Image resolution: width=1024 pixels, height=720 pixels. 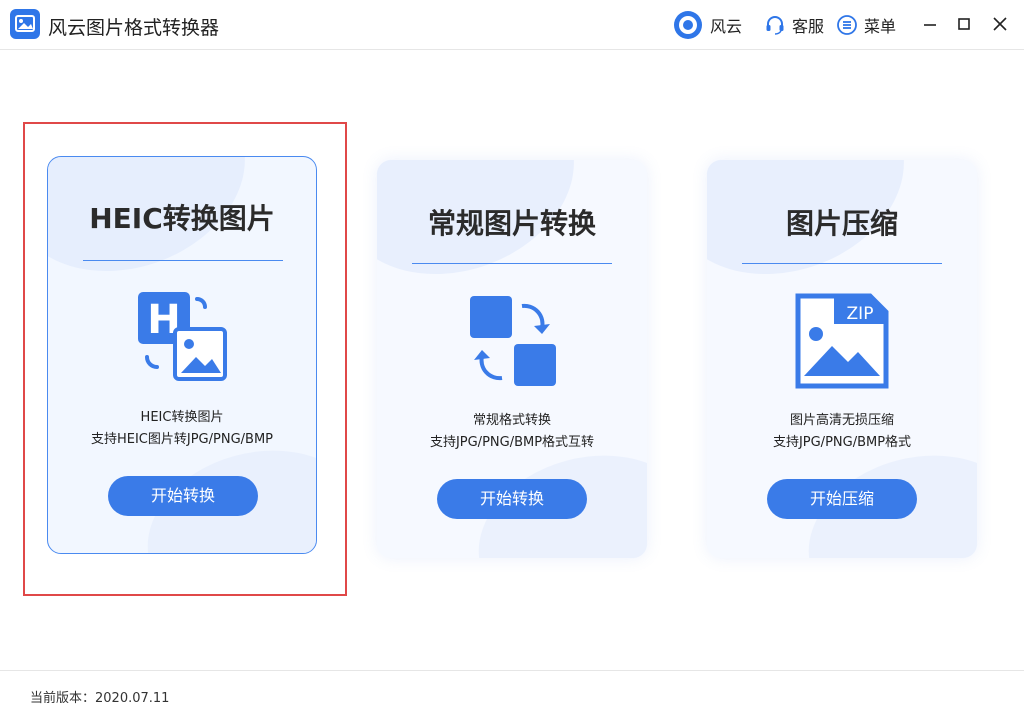 I want to click on start-compress-button: 开始压缩, so click(x=842, y=499).